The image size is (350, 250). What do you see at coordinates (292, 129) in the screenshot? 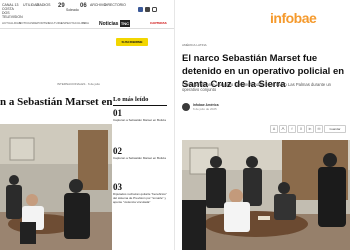
I see `facebook-share-icon: f` at bounding box center [292, 129].